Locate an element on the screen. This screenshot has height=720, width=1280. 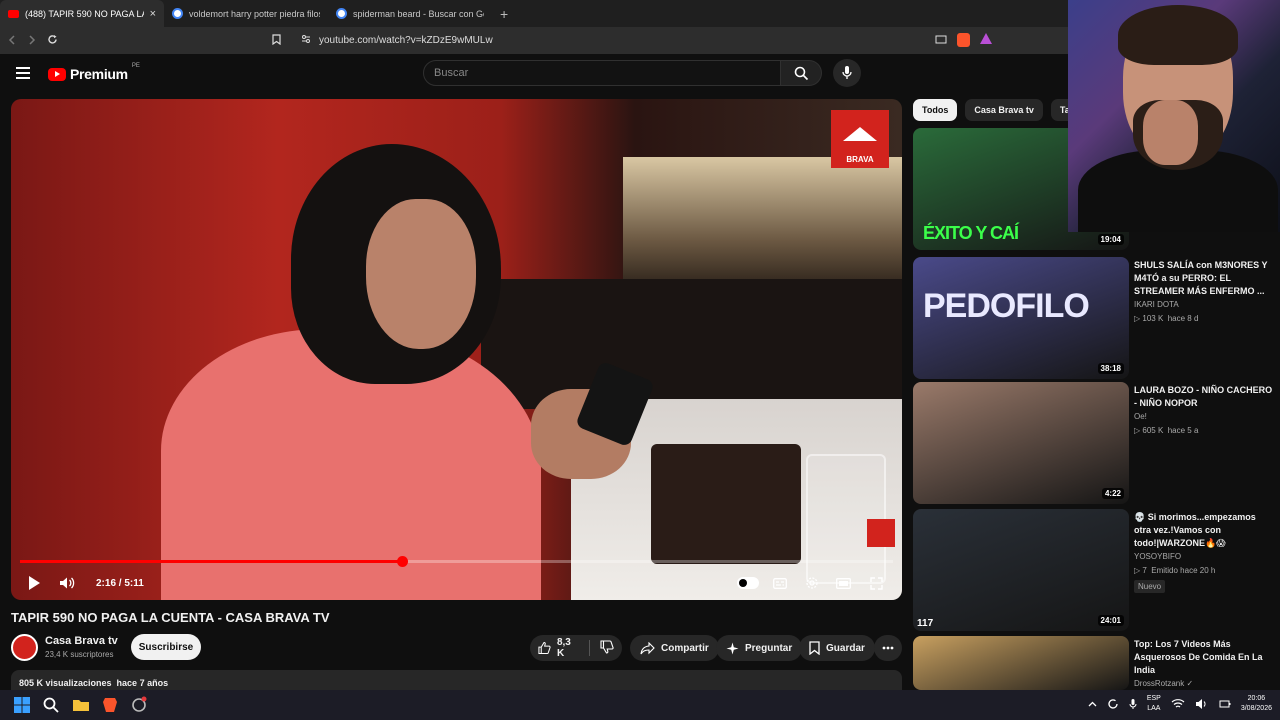
volume-button is located at coordinates (67, 583).